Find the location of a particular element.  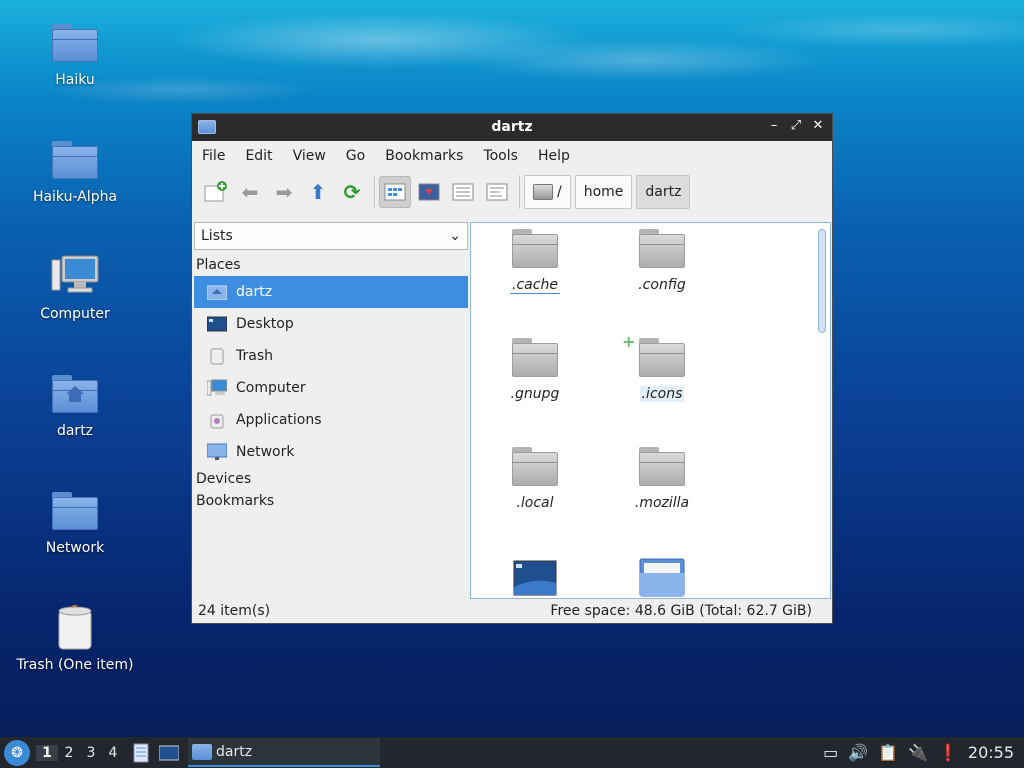

volume-icon: 🔊 is located at coordinates (858, 752).